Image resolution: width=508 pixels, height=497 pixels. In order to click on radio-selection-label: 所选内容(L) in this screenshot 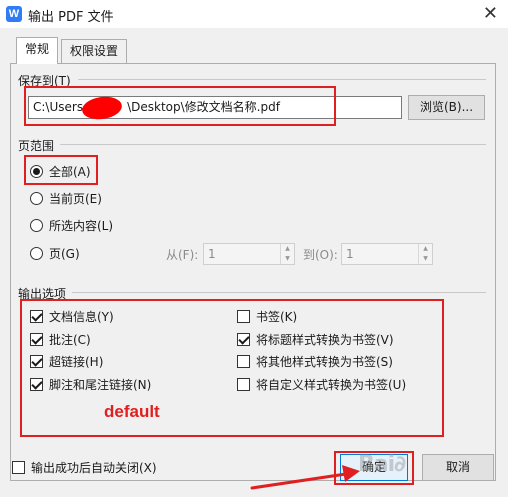, I will do `click(81, 226)`.